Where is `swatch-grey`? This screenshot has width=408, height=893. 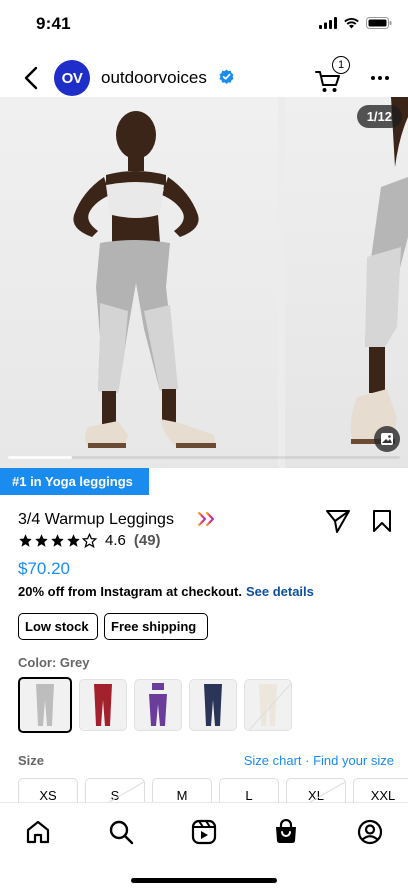
swatch-grey is located at coordinates (45, 705).